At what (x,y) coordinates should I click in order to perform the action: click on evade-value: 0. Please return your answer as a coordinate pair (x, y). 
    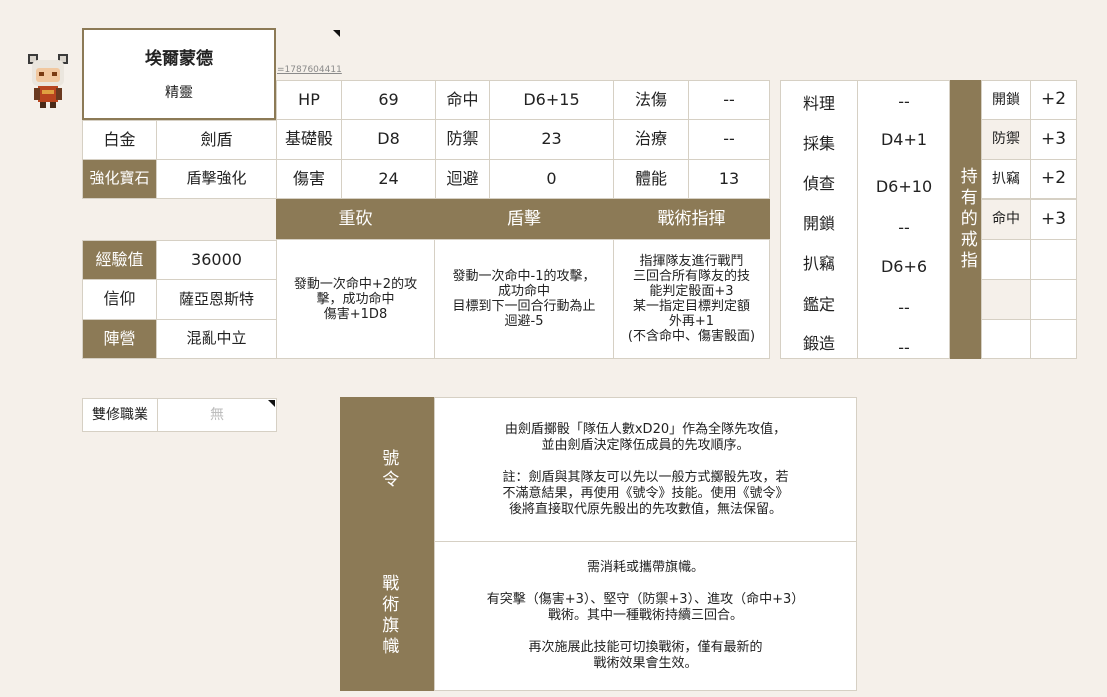
    Looking at the image, I should click on (551, 179).